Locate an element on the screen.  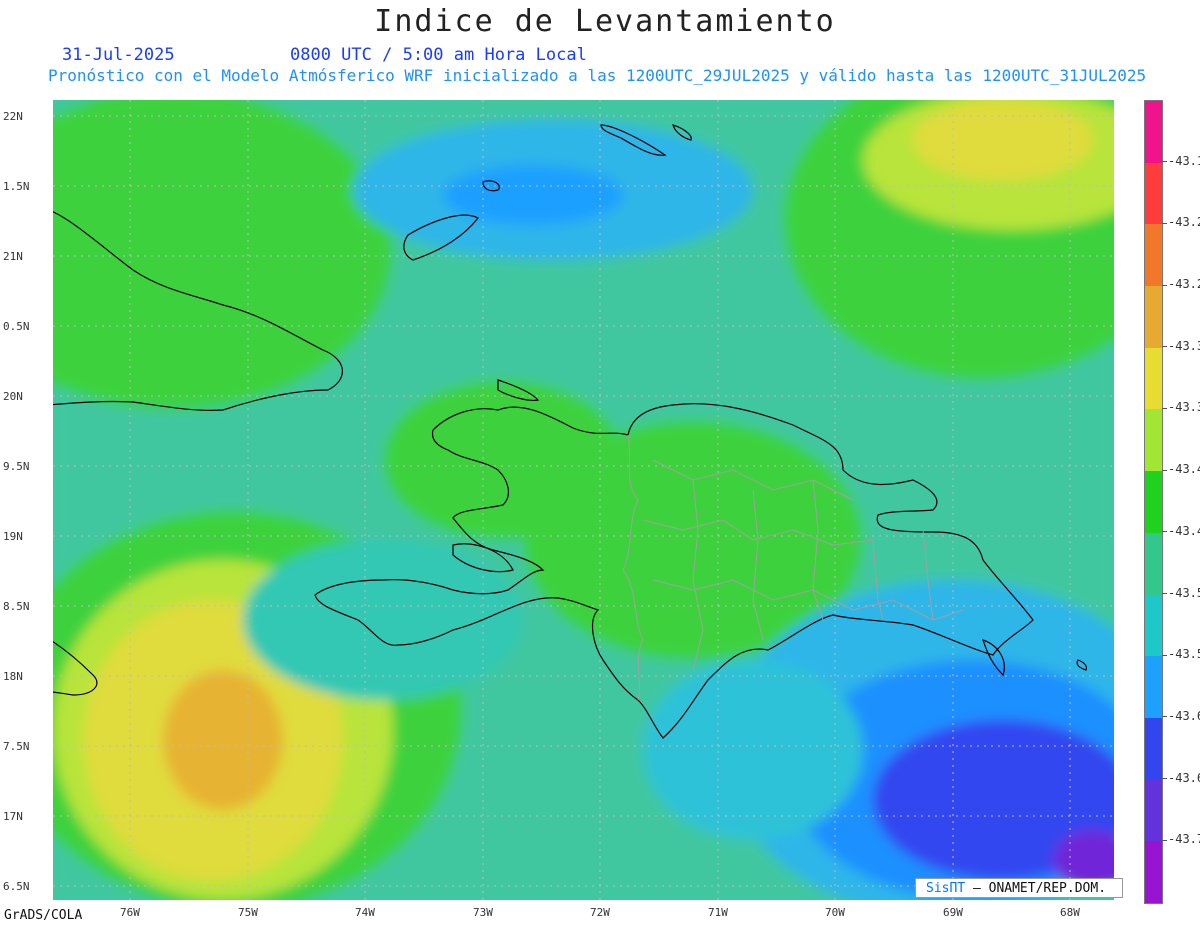
credit-text: – ONAMET/REP.DOM. is located at coordinates (1039, 888).